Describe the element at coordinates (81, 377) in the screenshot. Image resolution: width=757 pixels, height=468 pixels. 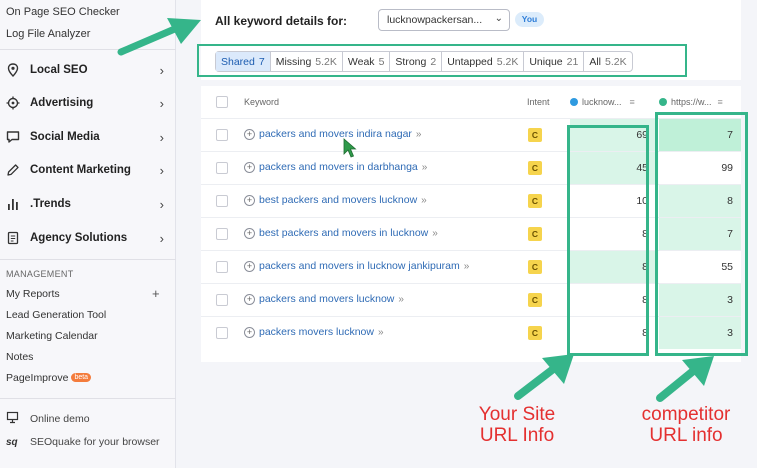
I see `beta-badge: beta` at that location.